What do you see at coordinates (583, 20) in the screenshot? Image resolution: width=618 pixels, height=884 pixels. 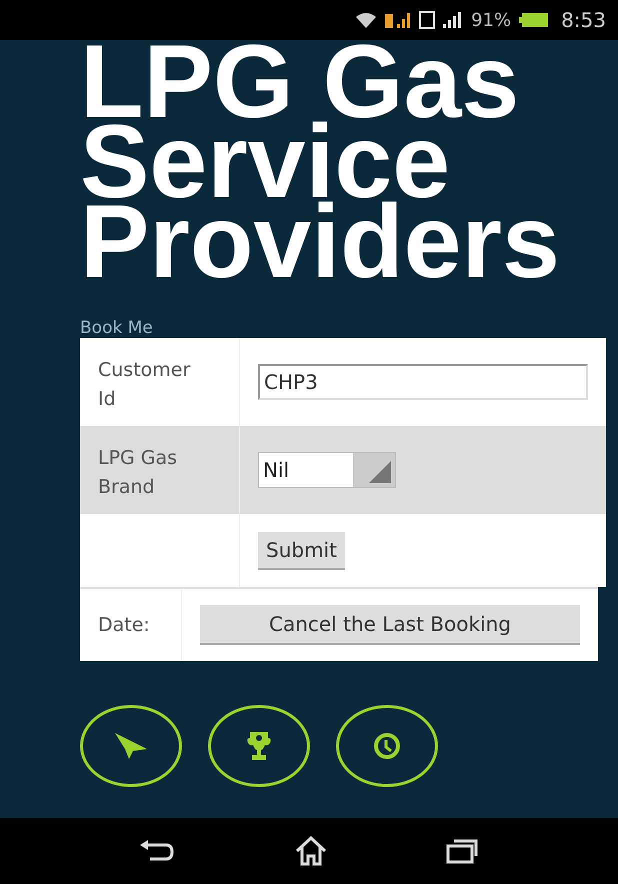 I see `clock-time: 8:53` at bounding box center [583, 20].